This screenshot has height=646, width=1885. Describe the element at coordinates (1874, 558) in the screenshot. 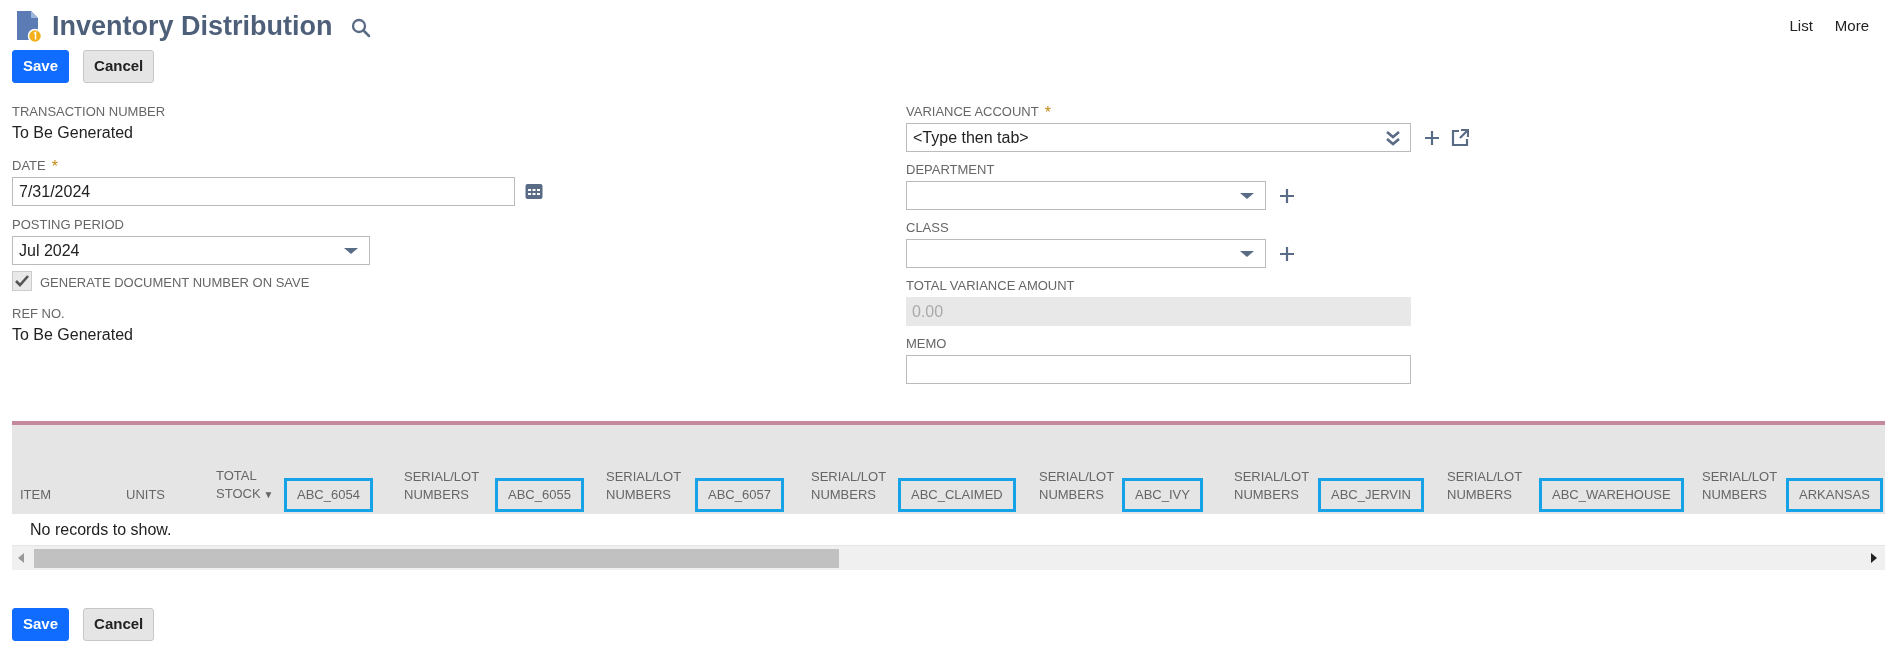

I see `scroll-right-icon` at that location.